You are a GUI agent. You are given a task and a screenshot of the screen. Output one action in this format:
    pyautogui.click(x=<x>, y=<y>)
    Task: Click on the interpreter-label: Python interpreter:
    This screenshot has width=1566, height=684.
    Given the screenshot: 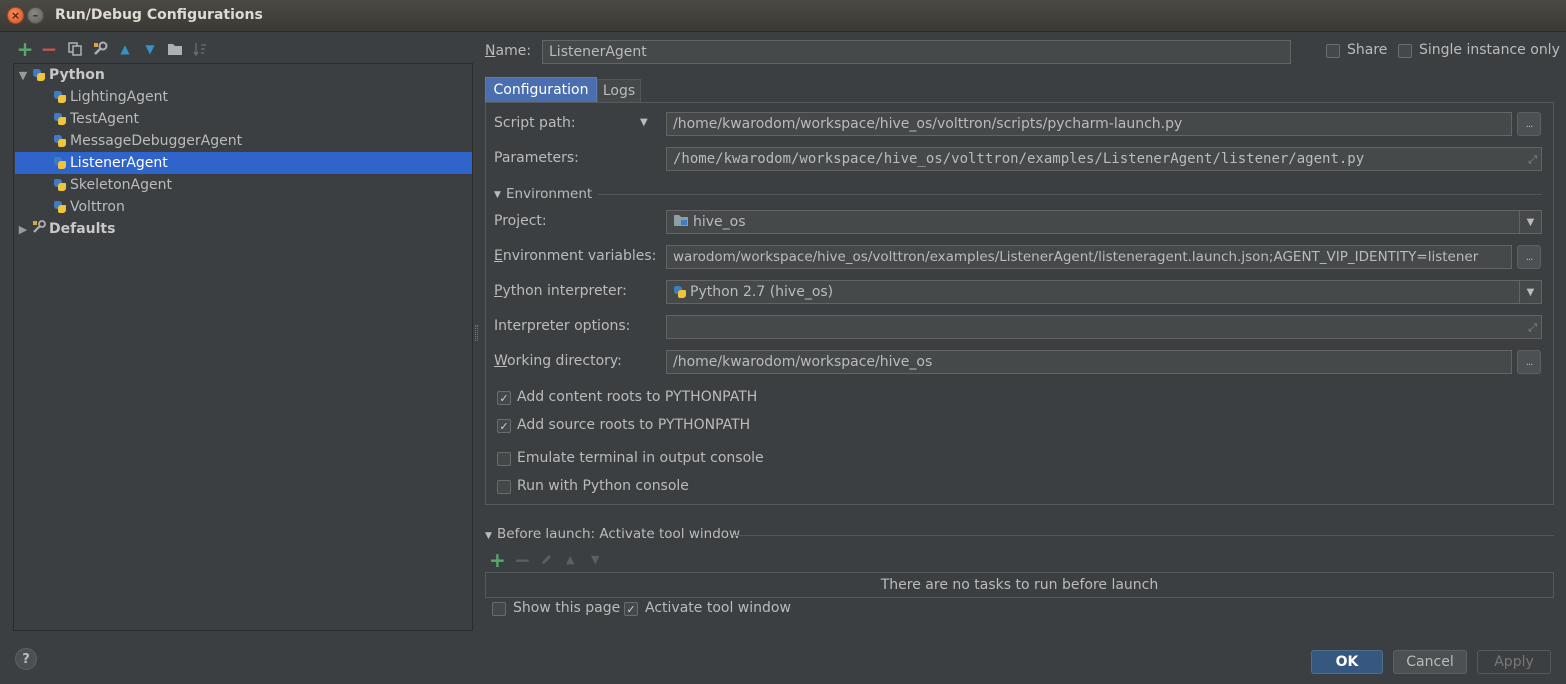 What is the action you would take?
    pyautogui.click(x=560, y=291)
    